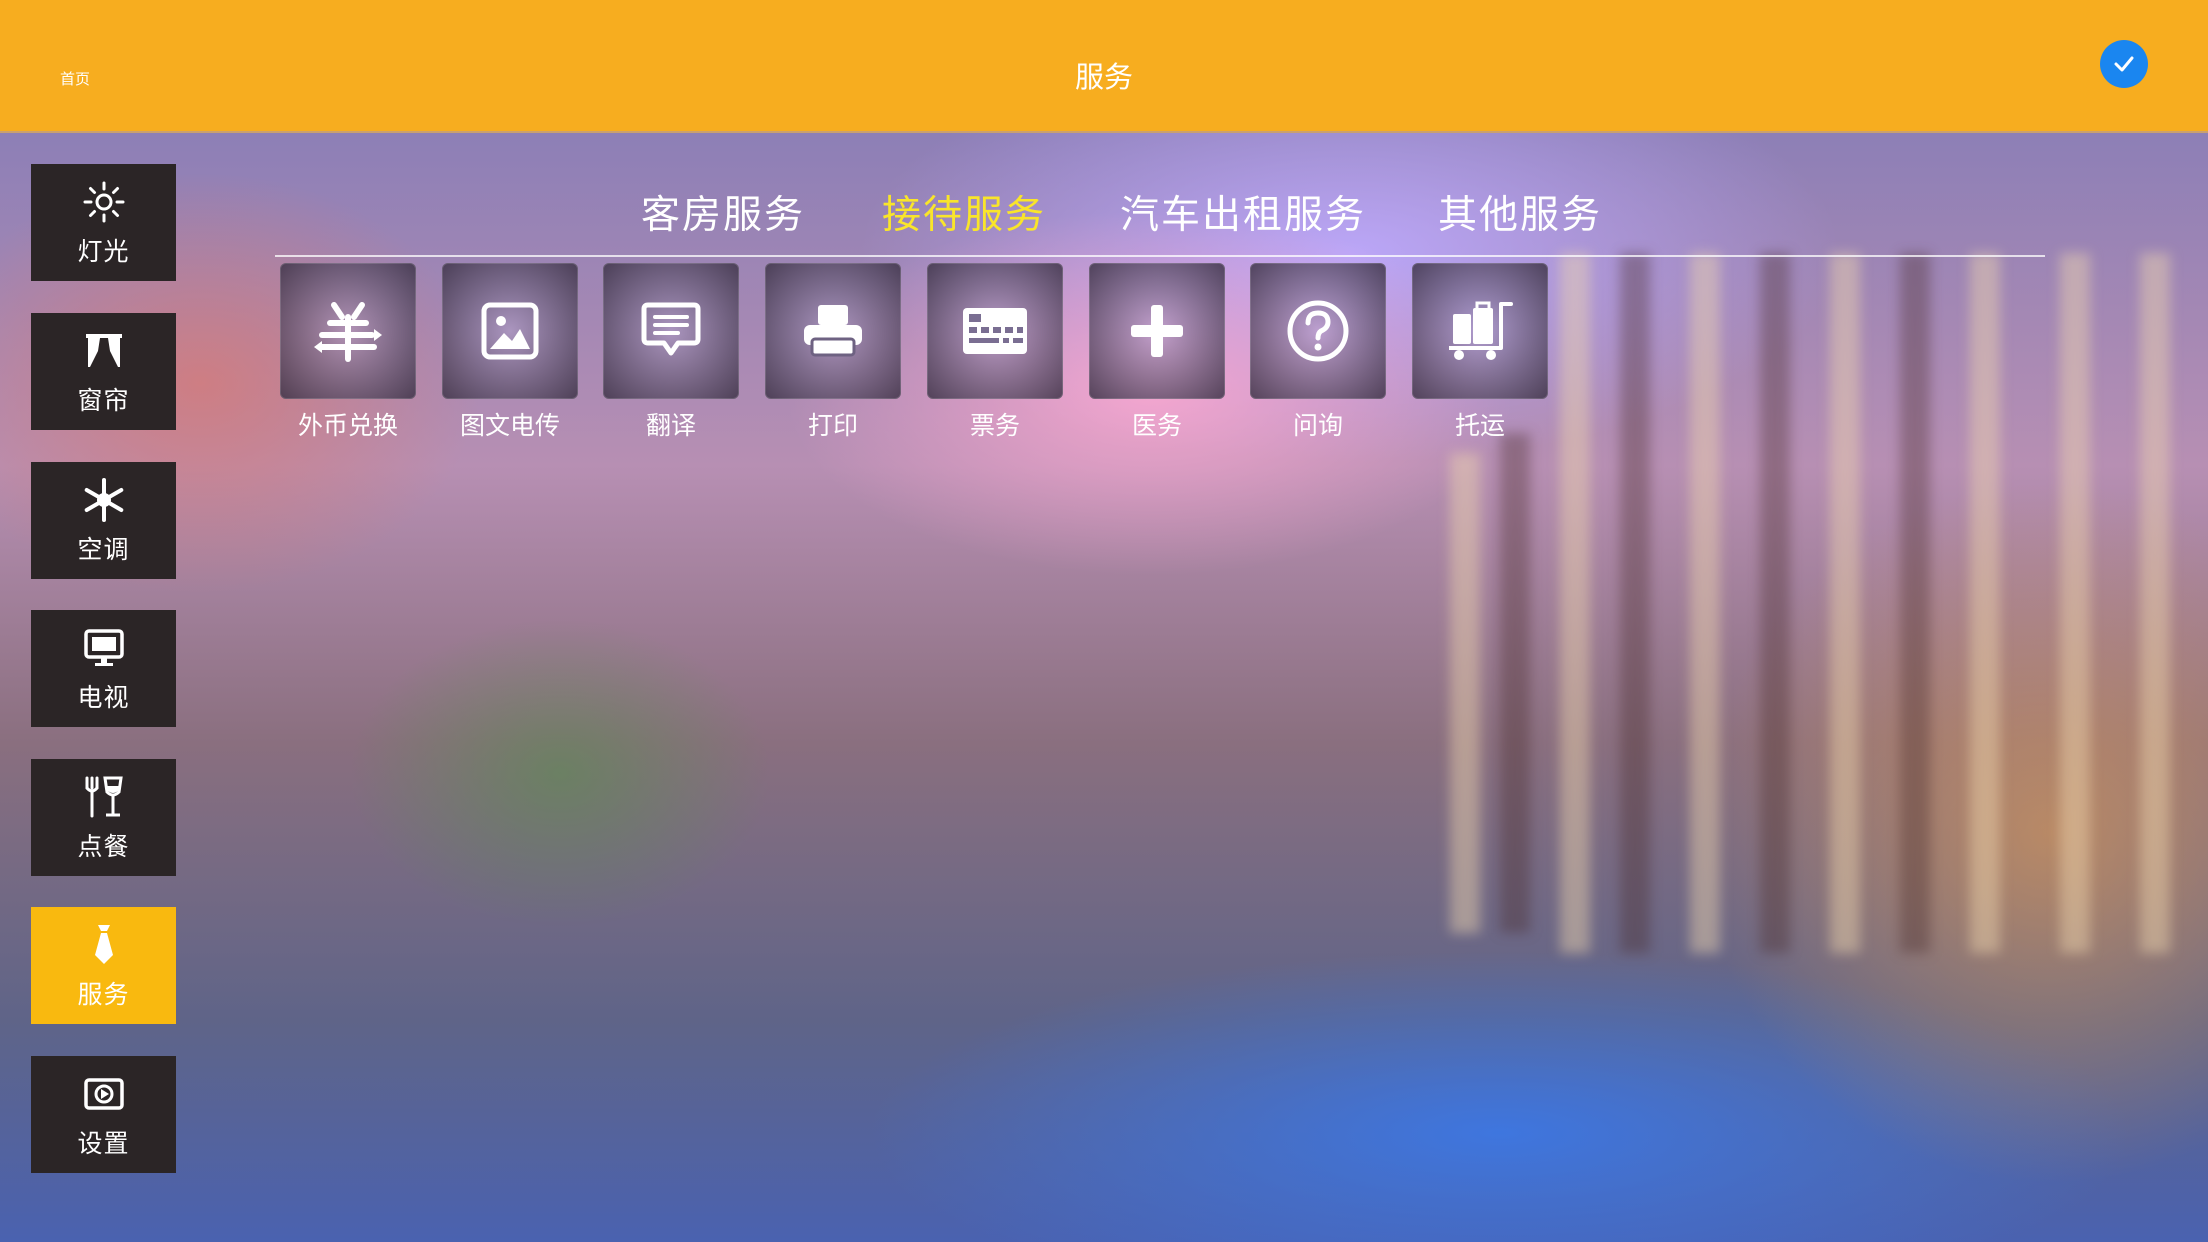 The width and height of the screenshot is (2208, 1242). I want to click on tab-divider, so click(1160, 256).